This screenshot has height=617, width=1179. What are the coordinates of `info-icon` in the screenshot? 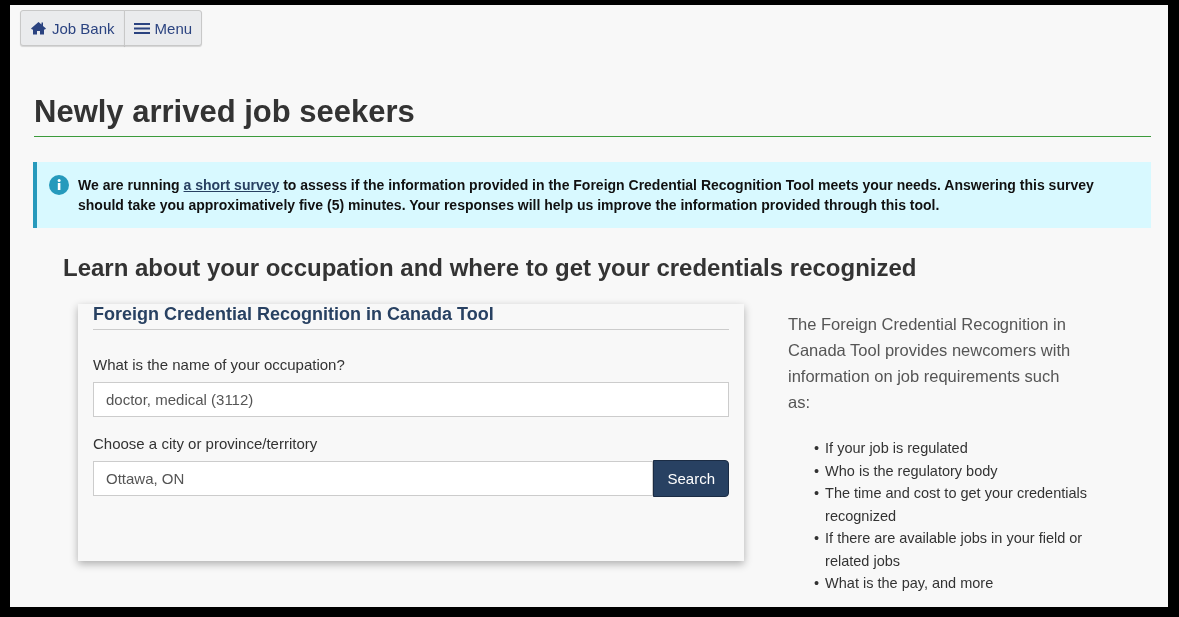 It's located at (59, 185).